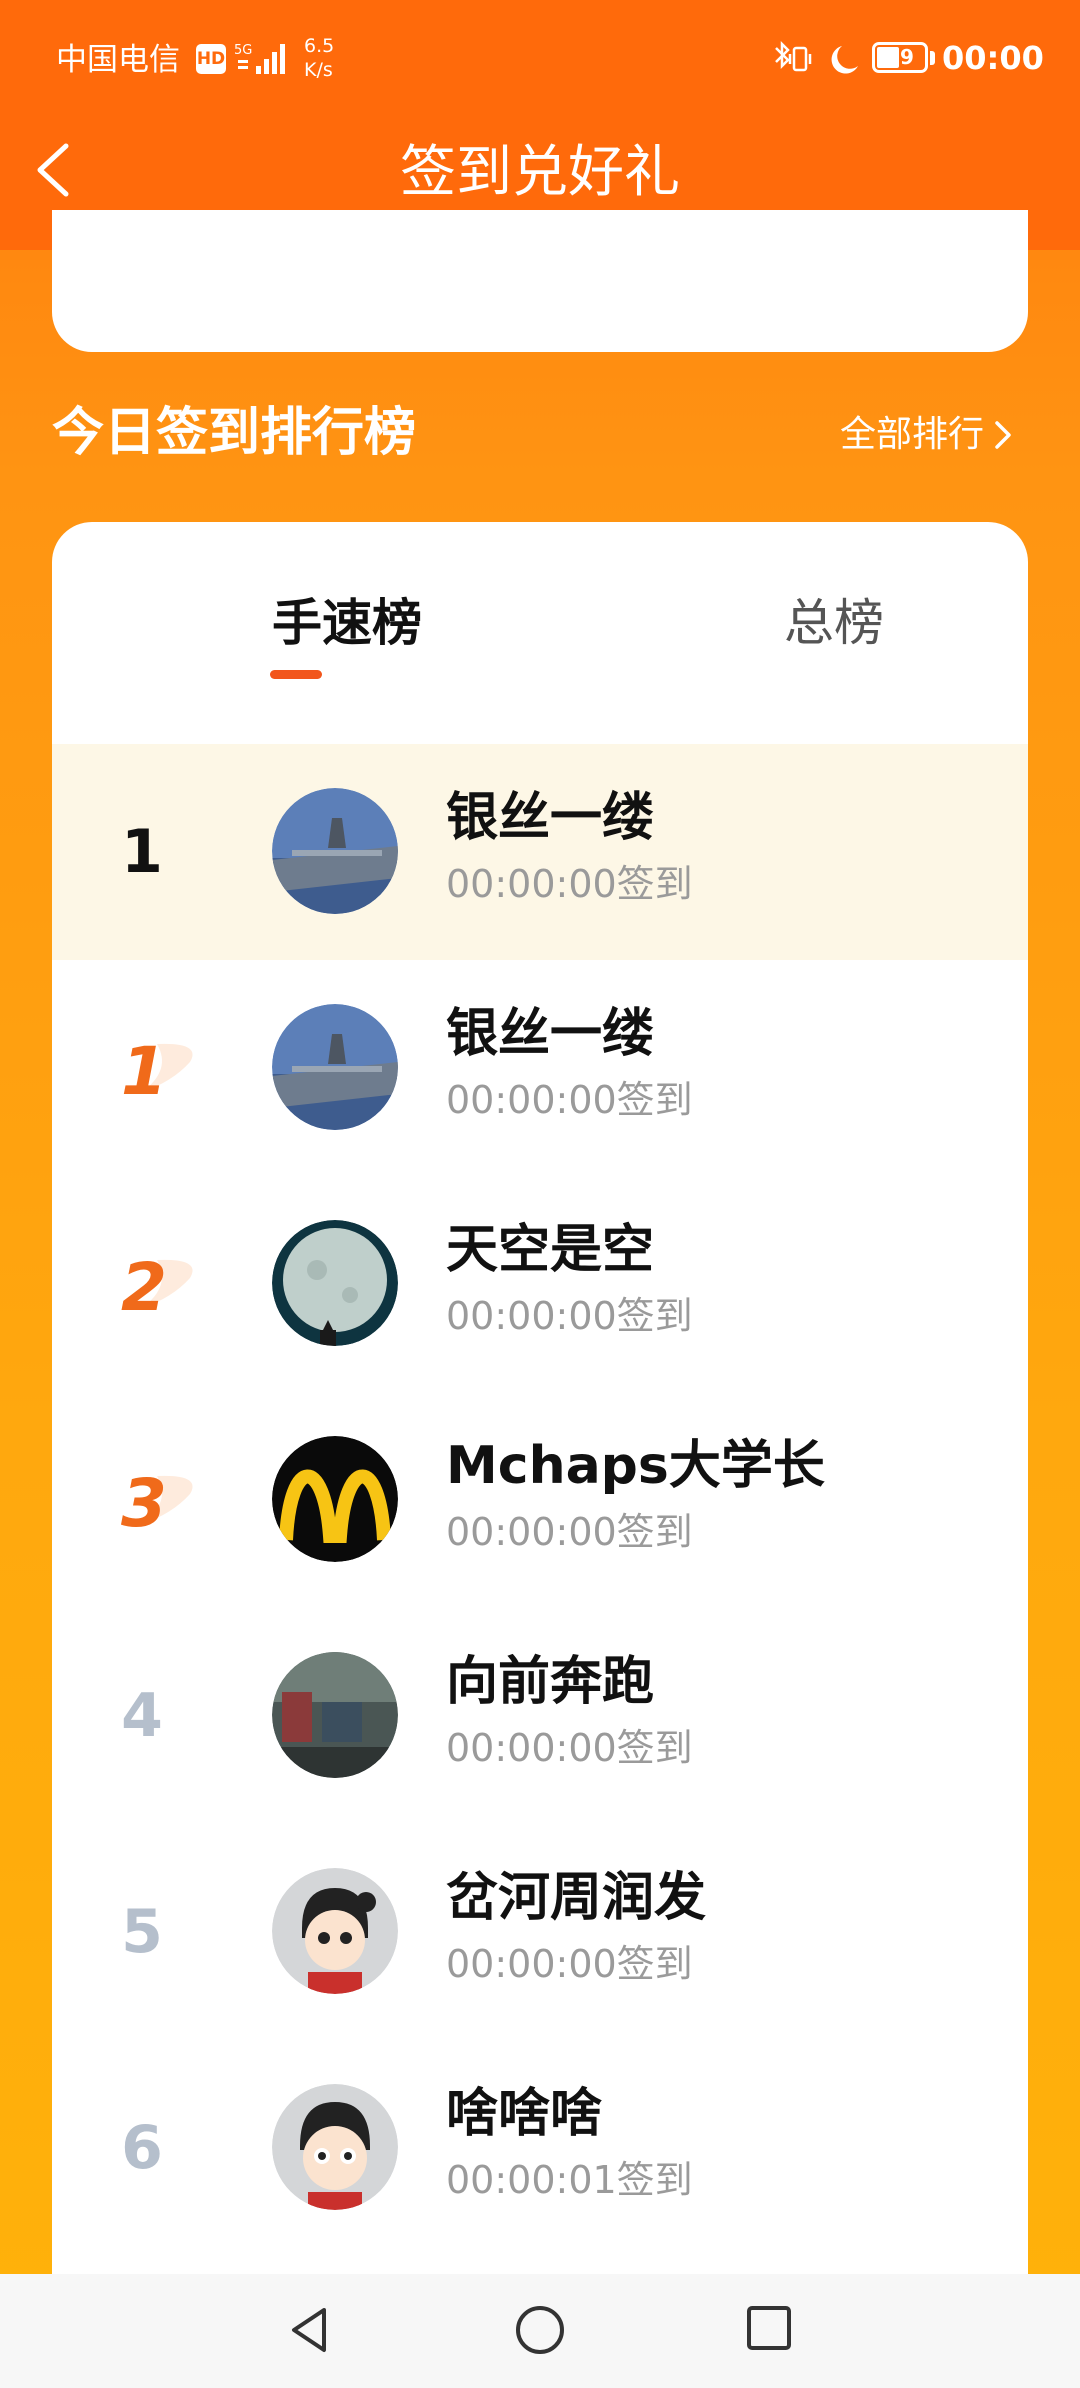 Image resolution: width=1080 pixels, height=2388 pixels. I want to click on list-item: 1 银丝一缕 00:00:00签到, so click(540, 1068).